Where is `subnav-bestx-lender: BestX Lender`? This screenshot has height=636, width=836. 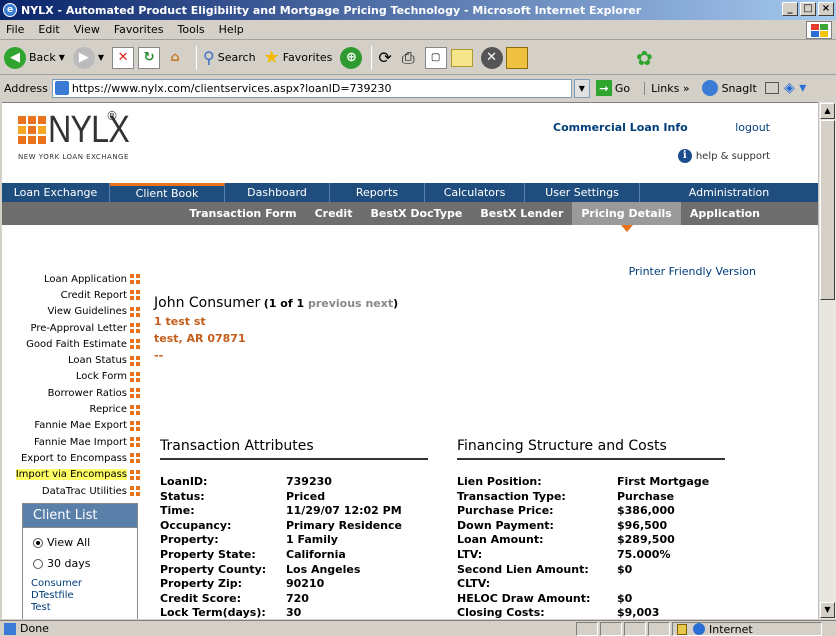 subnav-bestx-lender: BestX Lender is located at coordinates (521, 213).